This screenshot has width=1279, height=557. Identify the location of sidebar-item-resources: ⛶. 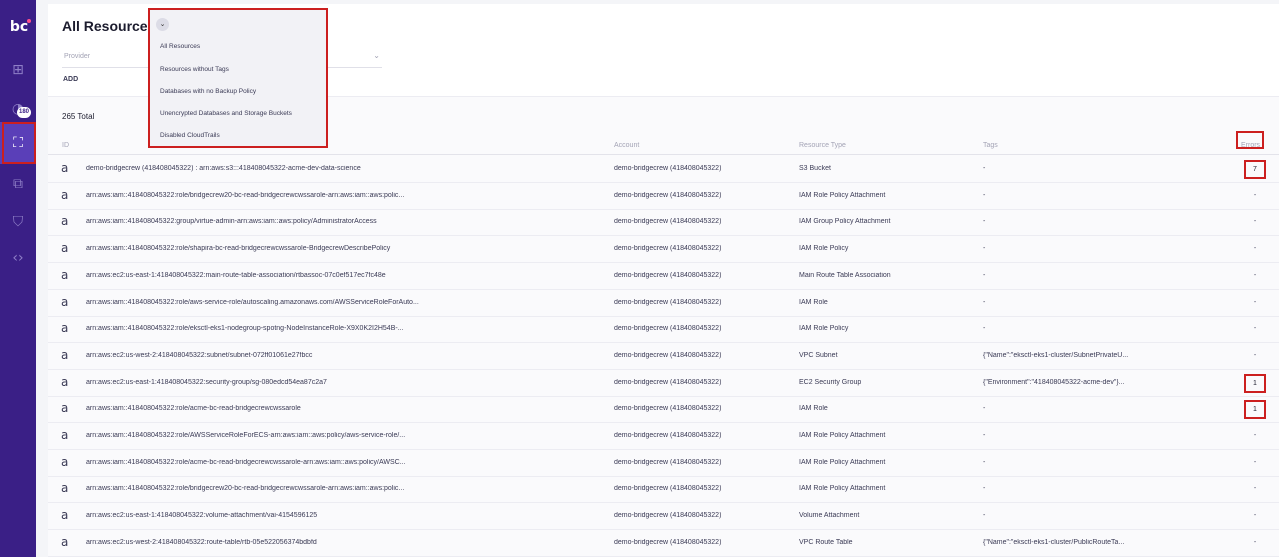
(18, 143).